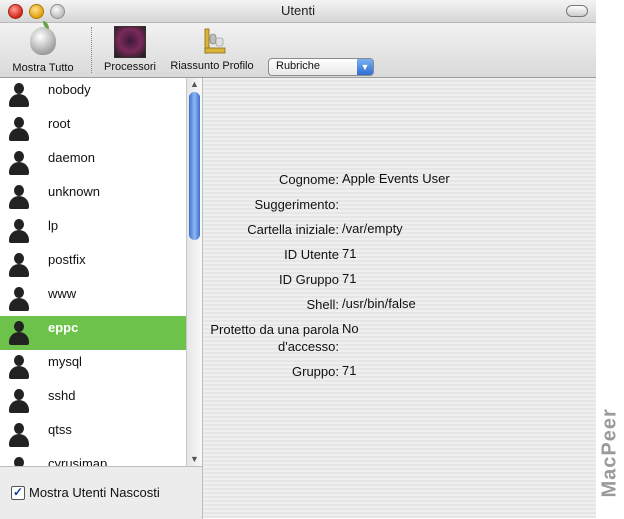  Describe the element at coordinates (62, 395) in the screenshot. I see `user-name: sshd` at that location.